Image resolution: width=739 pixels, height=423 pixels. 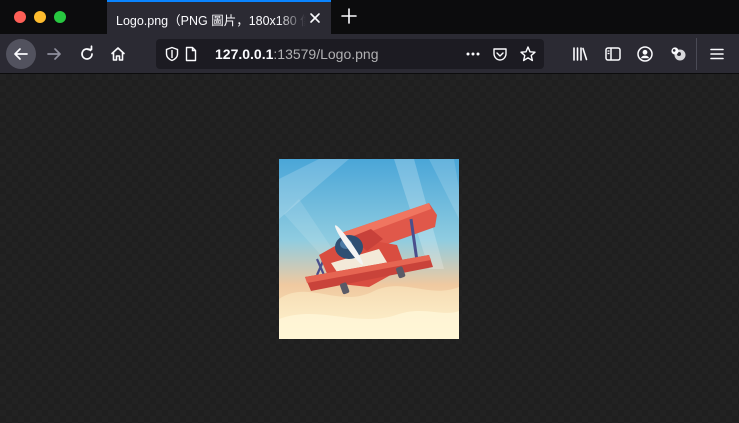 I want to click on library-button, so click(x=580, y=54).